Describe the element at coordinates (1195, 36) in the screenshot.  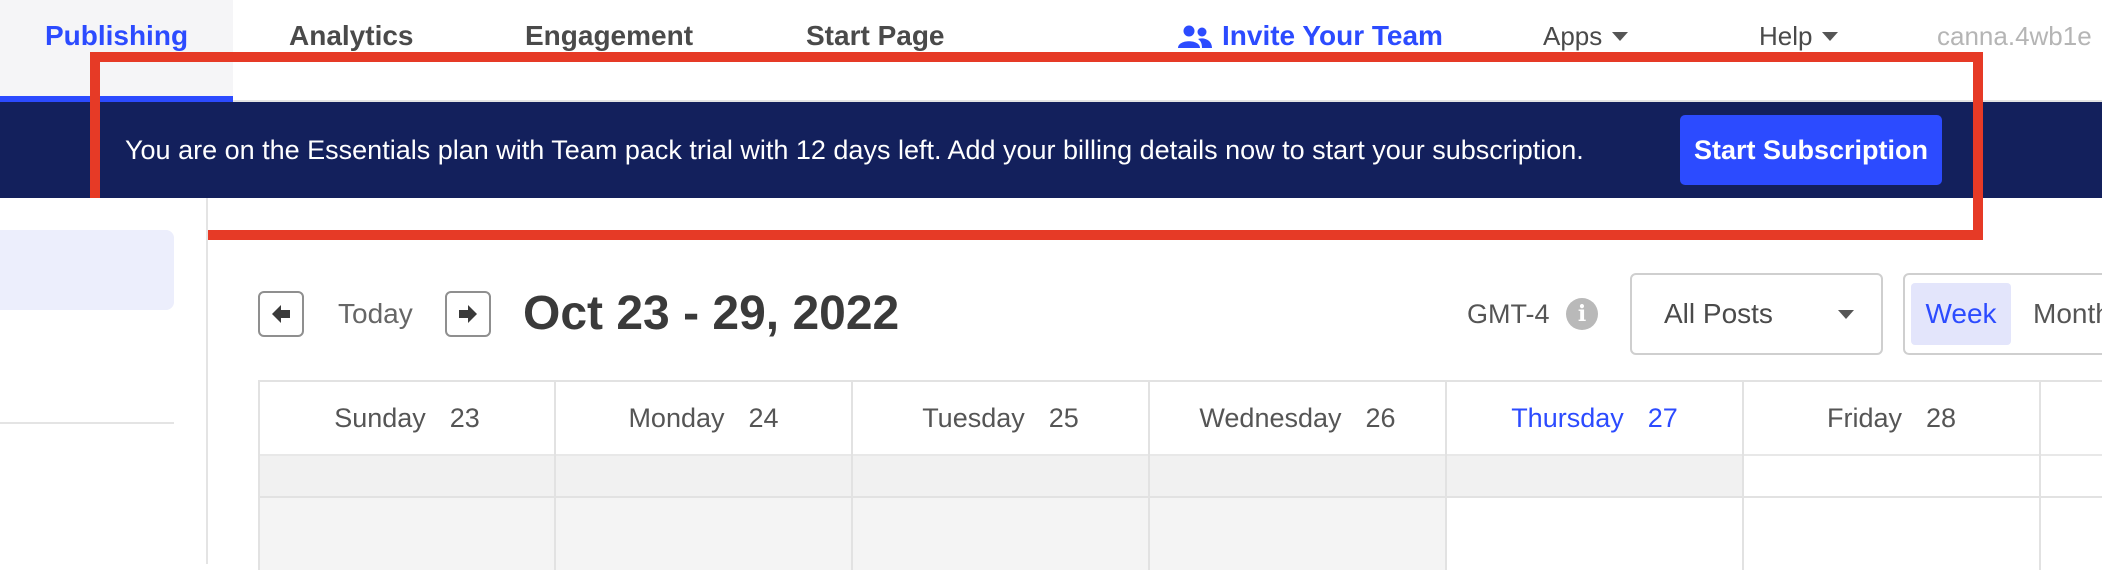
I see `users-icon` at that location.